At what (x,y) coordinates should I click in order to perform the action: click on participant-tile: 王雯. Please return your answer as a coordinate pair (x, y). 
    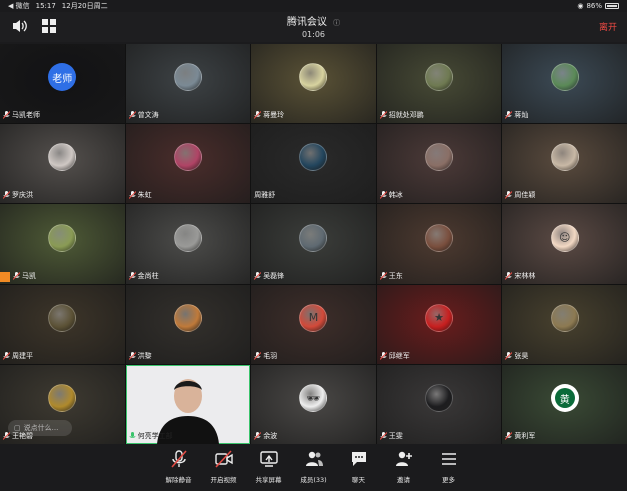
    Looking at the image, I should click on (439, 404).